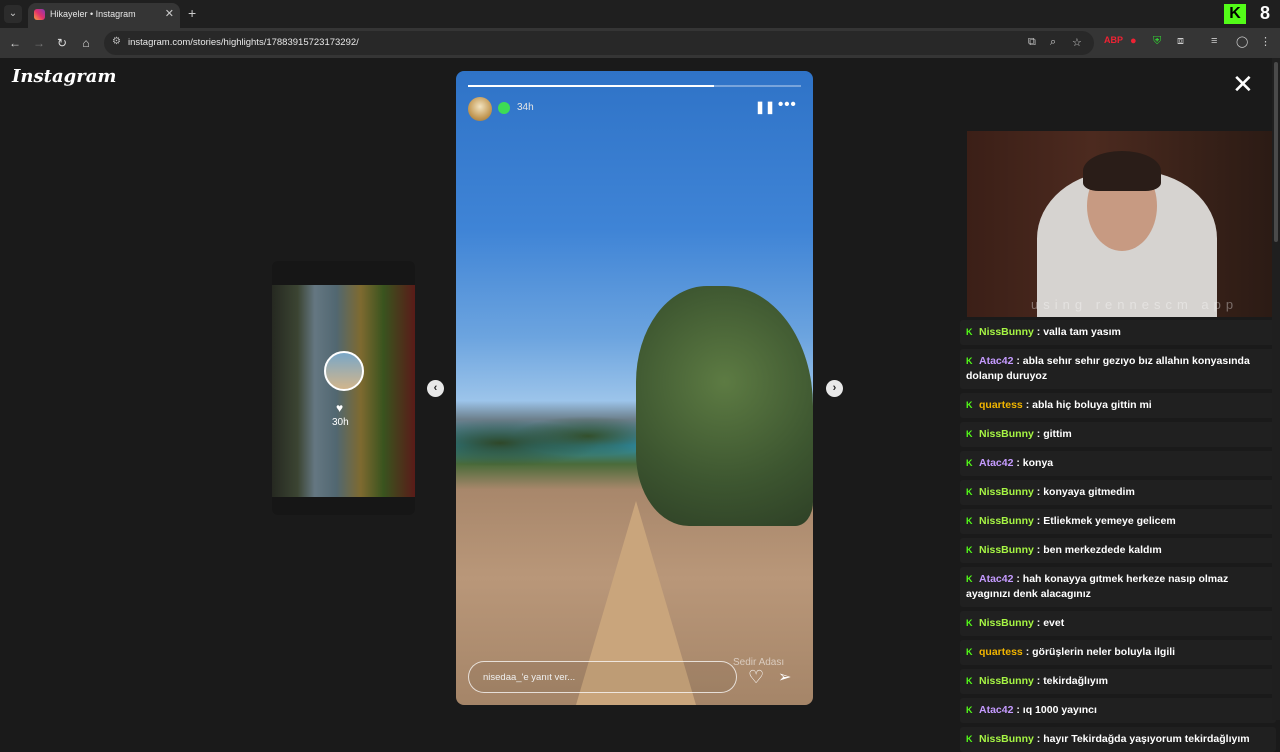  Describe the element at coordinates (787, 104) in the screenshot. I see `more-options-icon: •••` at that location.